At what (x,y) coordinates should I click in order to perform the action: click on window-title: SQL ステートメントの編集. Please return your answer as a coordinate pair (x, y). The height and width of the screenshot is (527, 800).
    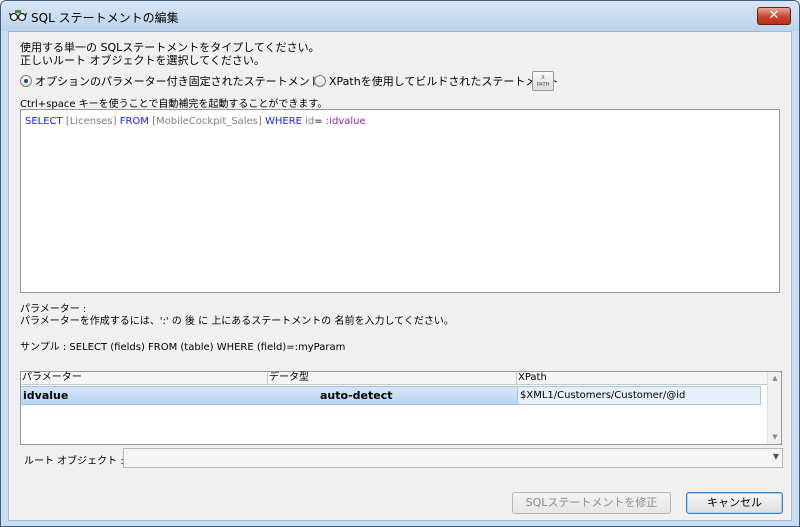
    Looking at the image, I should click on (105, 18).